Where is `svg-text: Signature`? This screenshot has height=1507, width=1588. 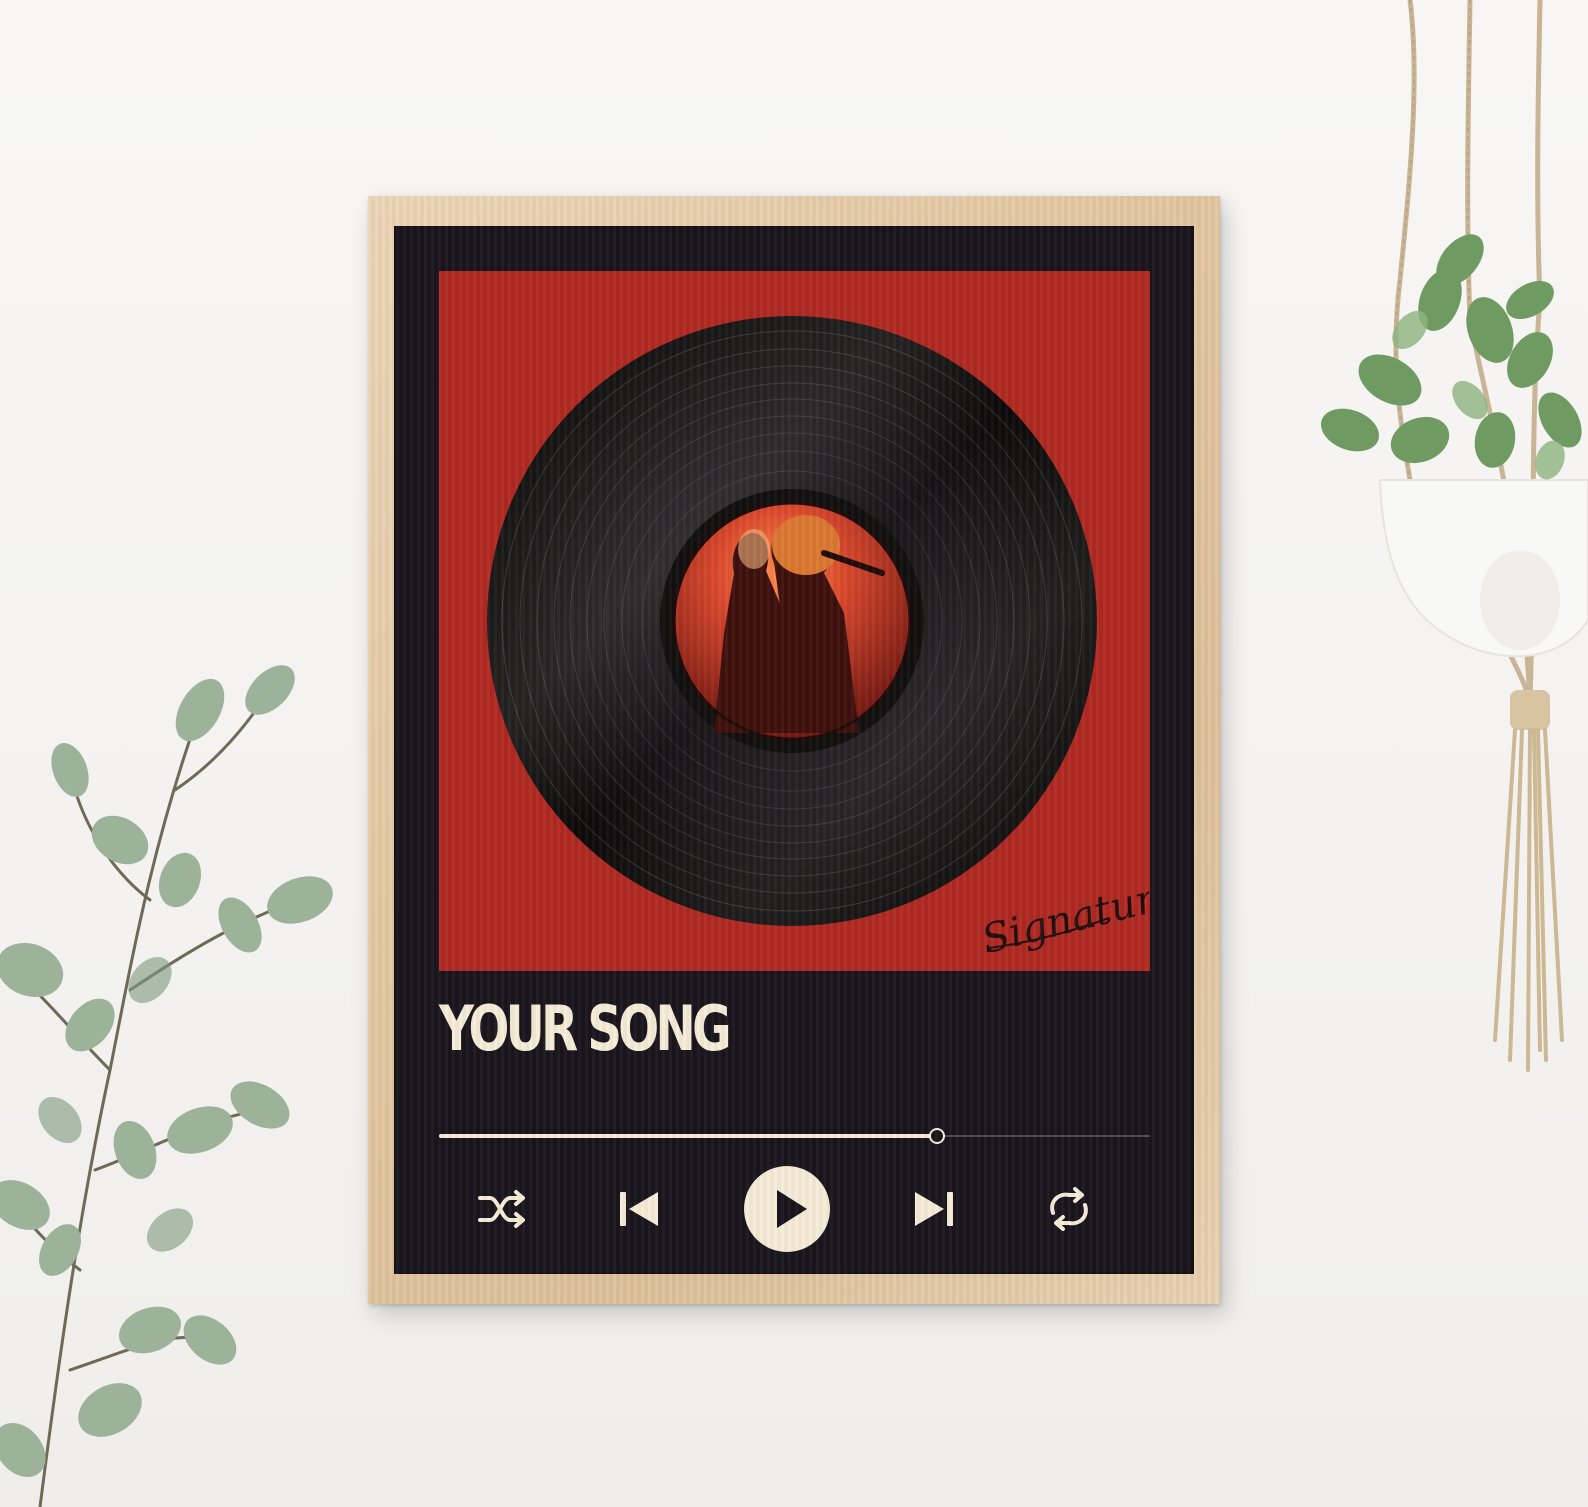 svg-text: Signature is located at coordinates (1063, 916).